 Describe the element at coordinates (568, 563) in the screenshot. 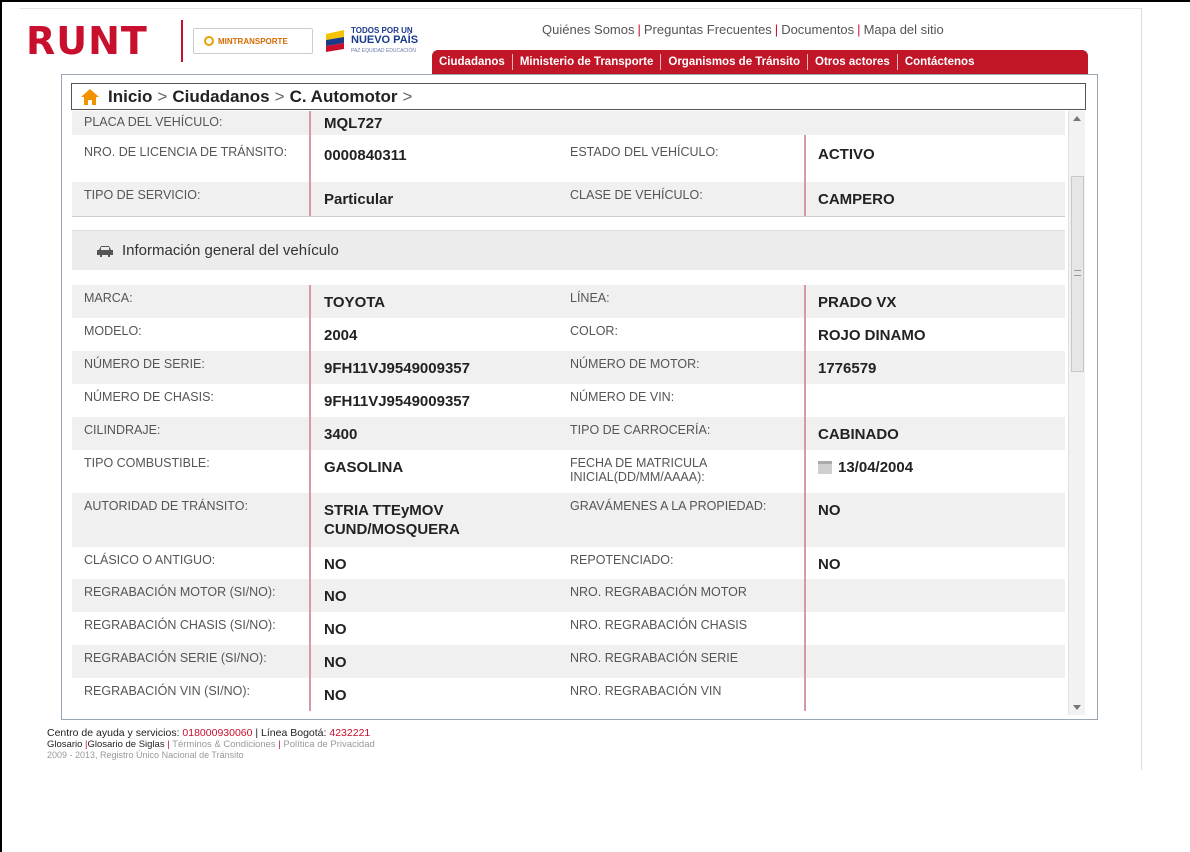

I see `table-row: CLÁSICO O ANTIGUO: NO REPOTENCIADO: NO` at that location.